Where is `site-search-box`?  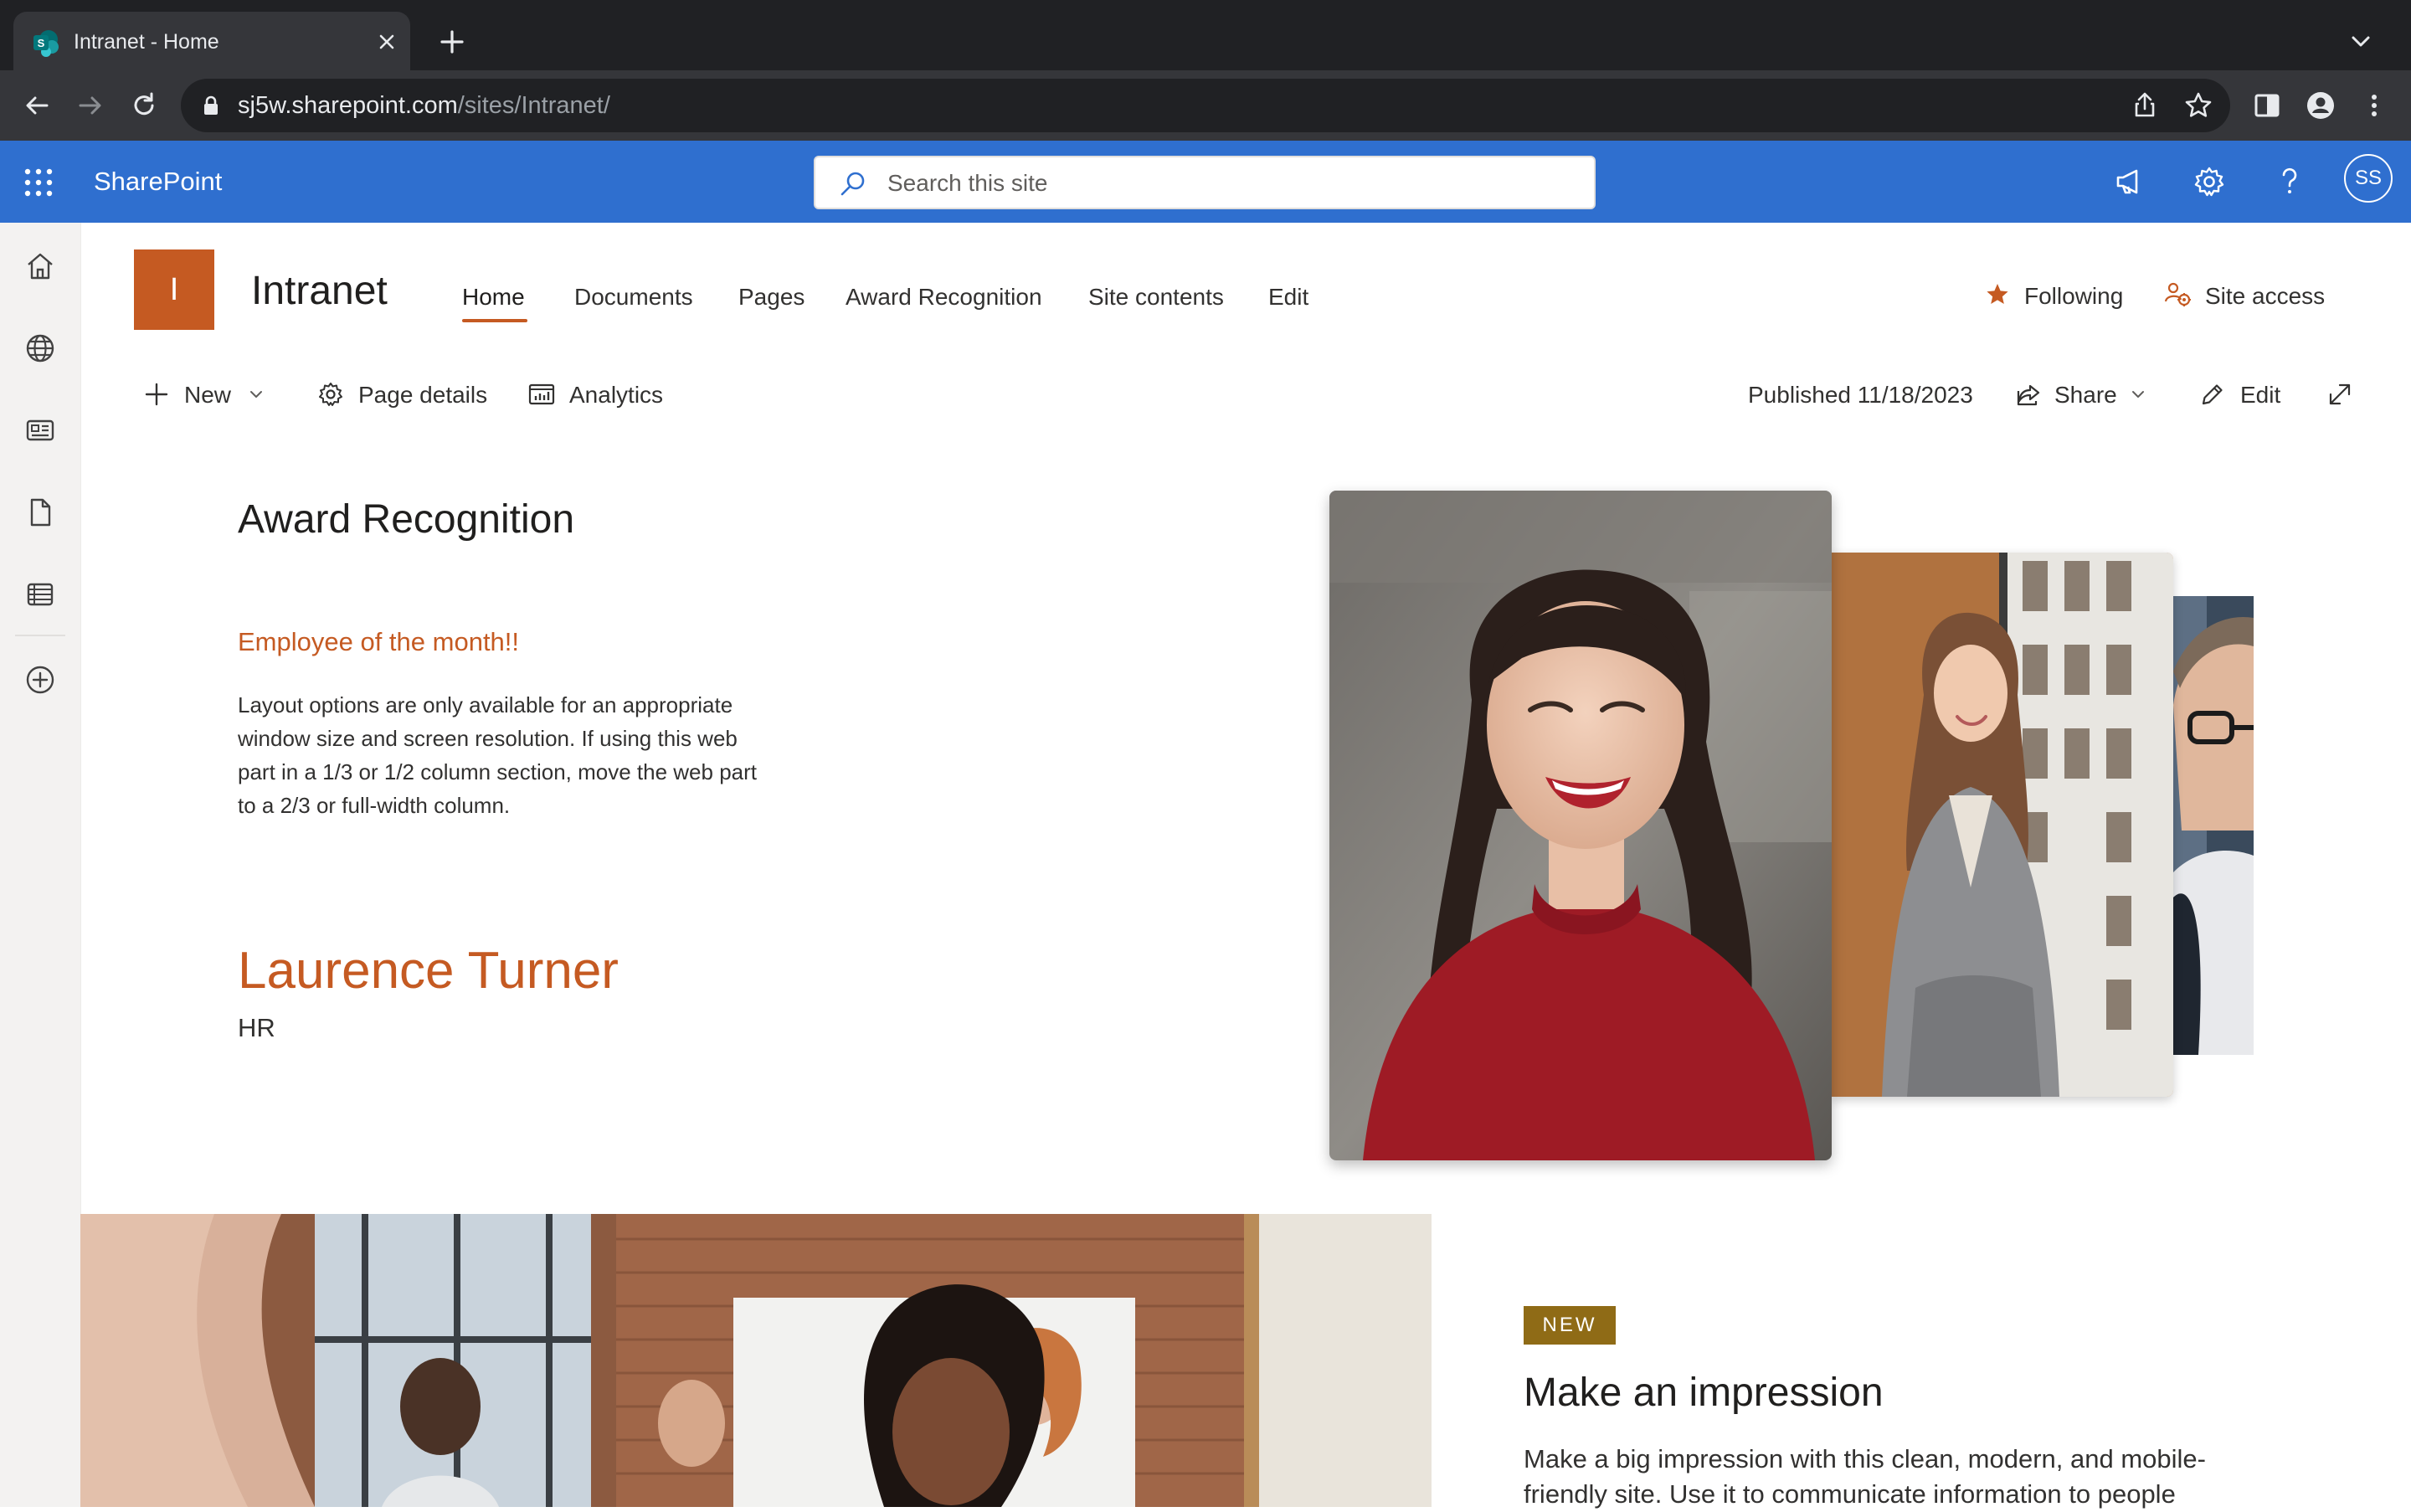 site-search-box is located at coordinates (1205, 182).